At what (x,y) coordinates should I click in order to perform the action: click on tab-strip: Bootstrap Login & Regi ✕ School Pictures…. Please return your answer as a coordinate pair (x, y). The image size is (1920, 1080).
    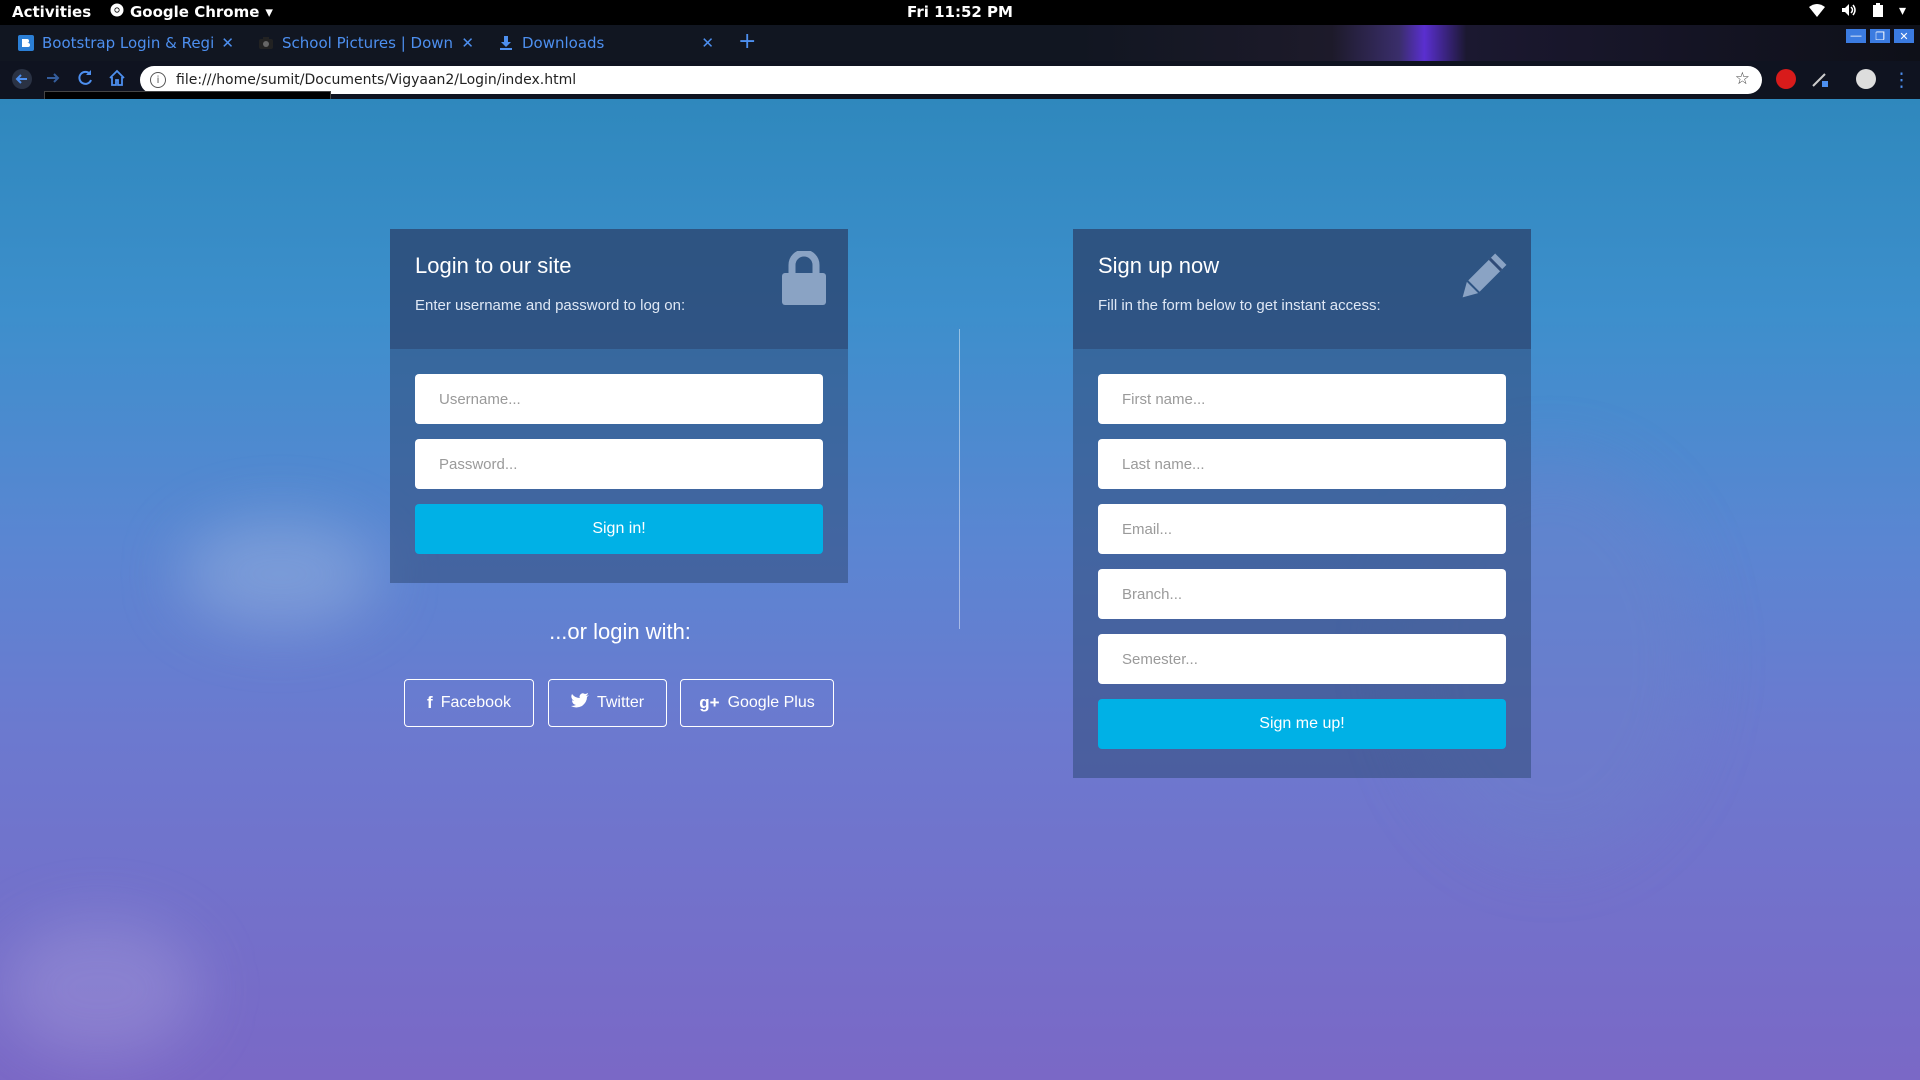
    Looking at the image, I should click on (960, 43).